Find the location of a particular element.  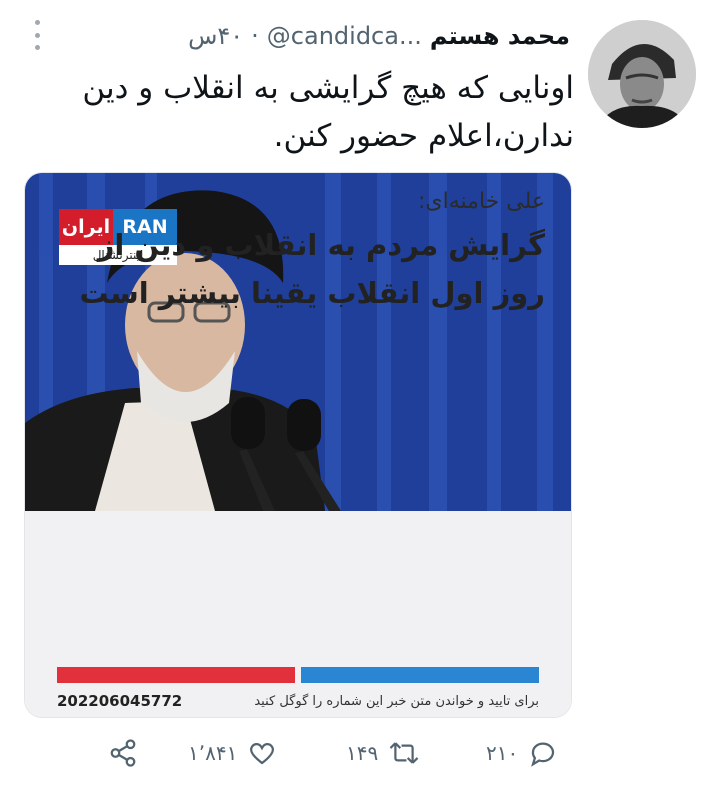

reply-button: ۲۱۰ is located at coordinates (522, 753).